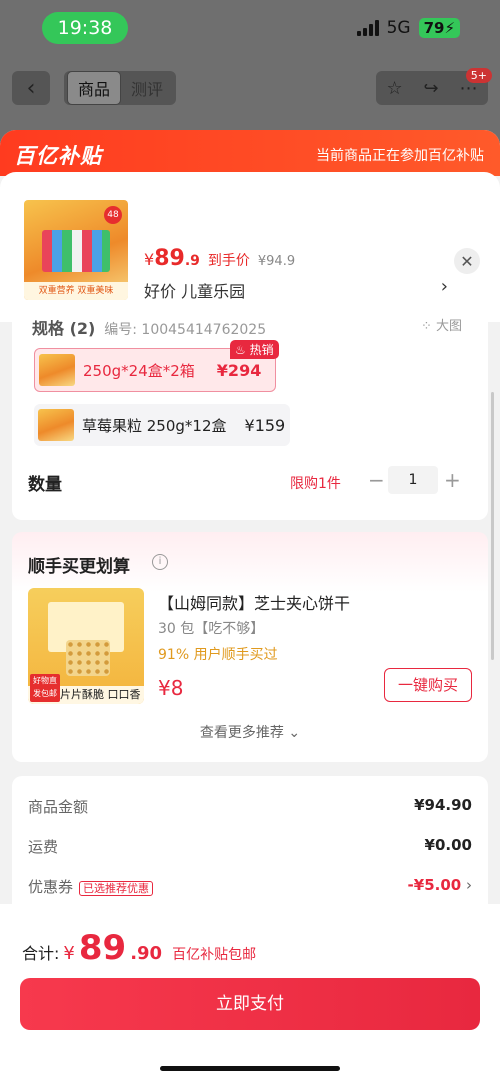 This screenshot has width=500, height=1082. I want to click on subsidy-banner: 百亿补贴 当前商品正在参加百亿补贴, so click(250, 153).